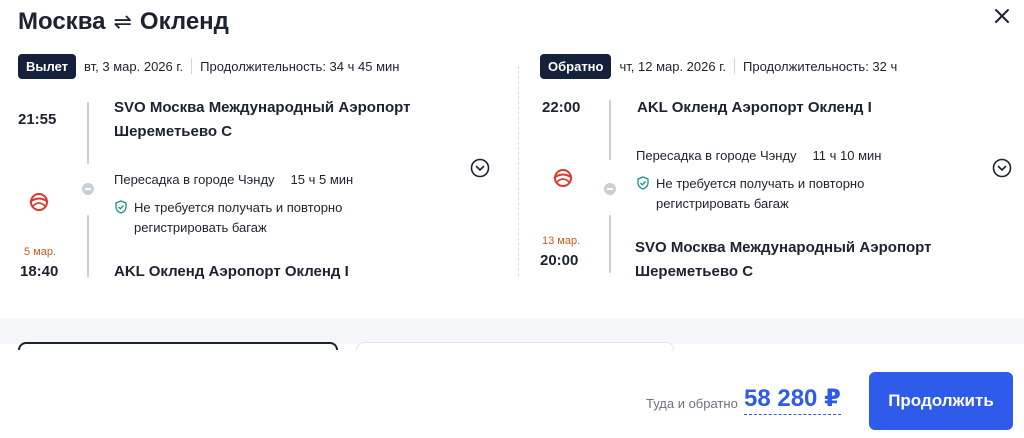 The height and width of the screenshot is (438, 1024). Describe the element at coordinates (262, 107) in the screenshot. I see `outbound-depart-airport-line1: SVO Москва Международный Аэропорт` at that location.